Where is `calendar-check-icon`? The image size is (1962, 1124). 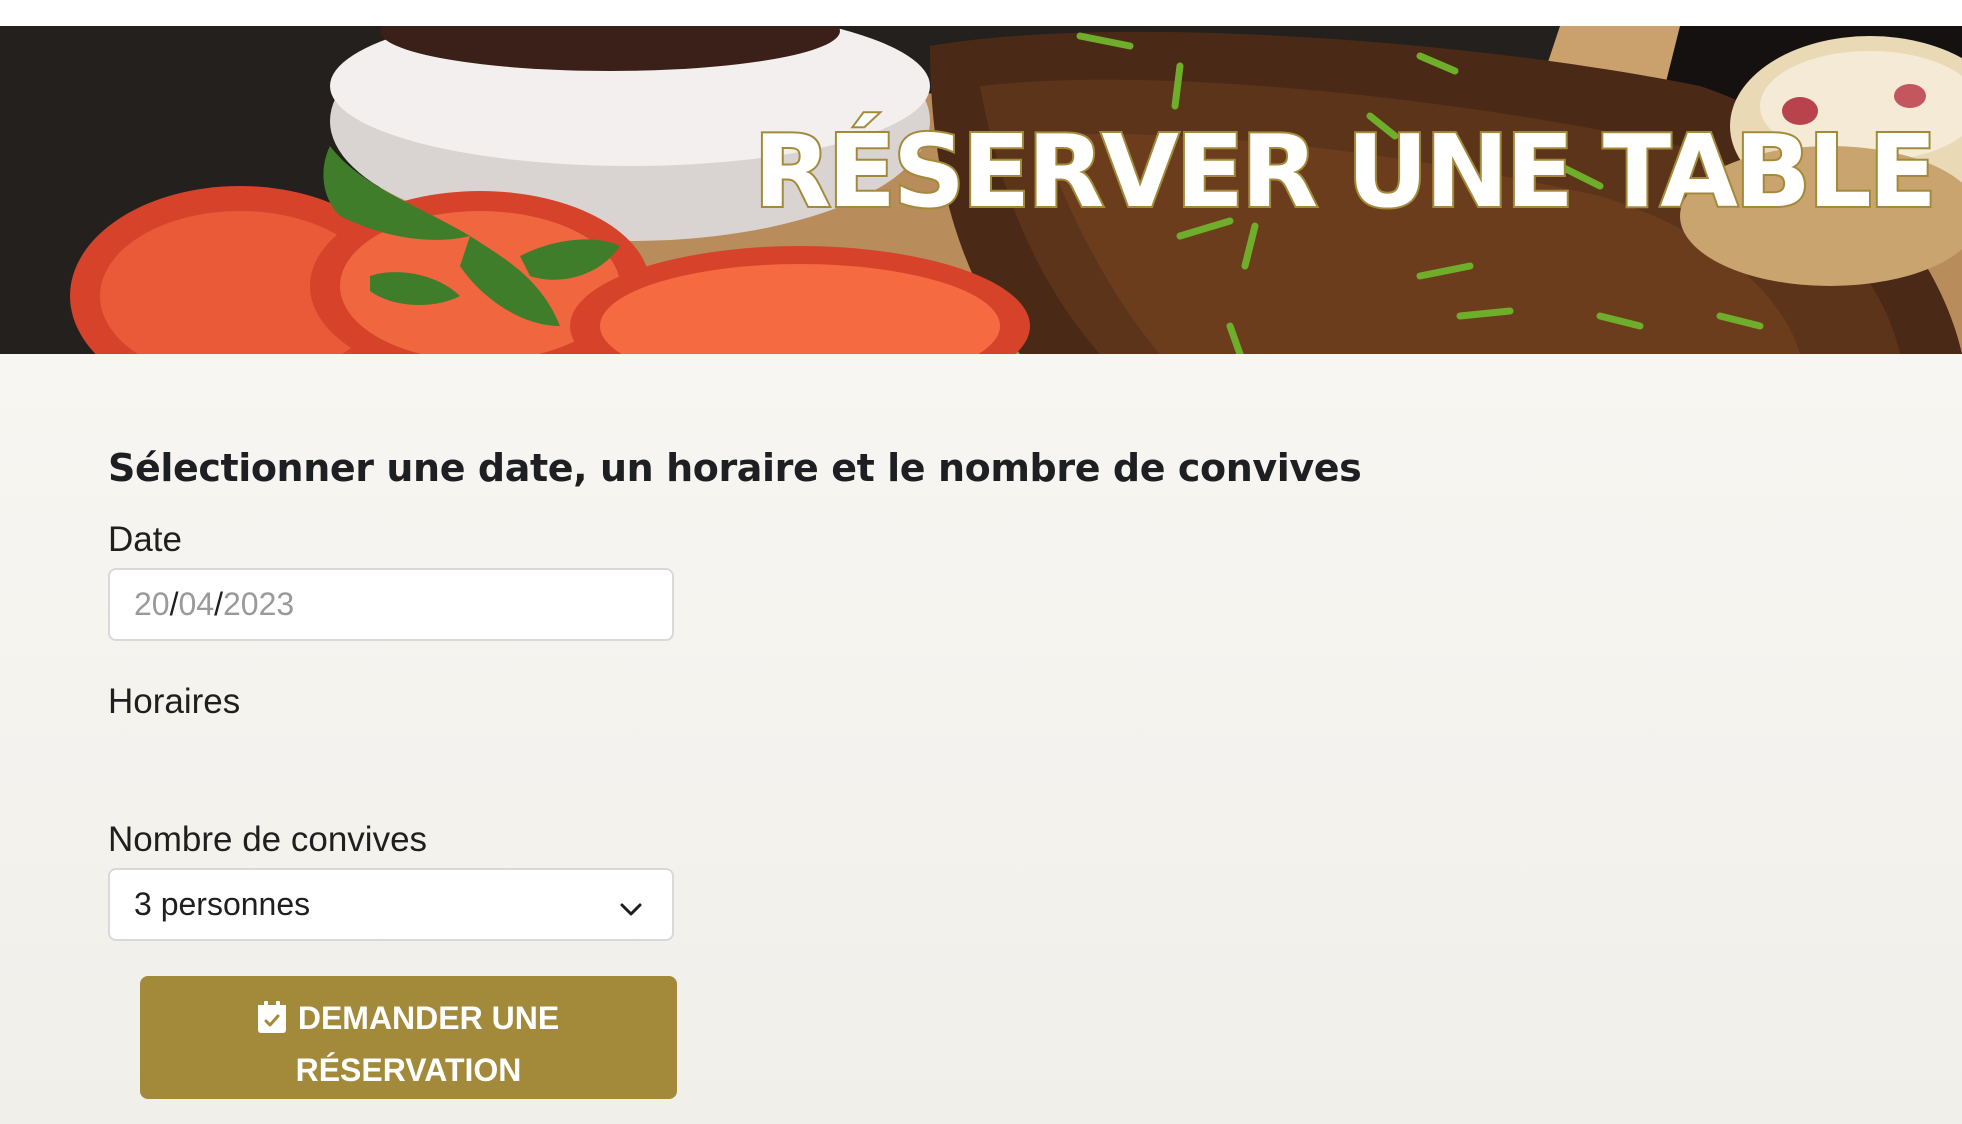 calendar-check-icon is located at coordinates (271, 1022).